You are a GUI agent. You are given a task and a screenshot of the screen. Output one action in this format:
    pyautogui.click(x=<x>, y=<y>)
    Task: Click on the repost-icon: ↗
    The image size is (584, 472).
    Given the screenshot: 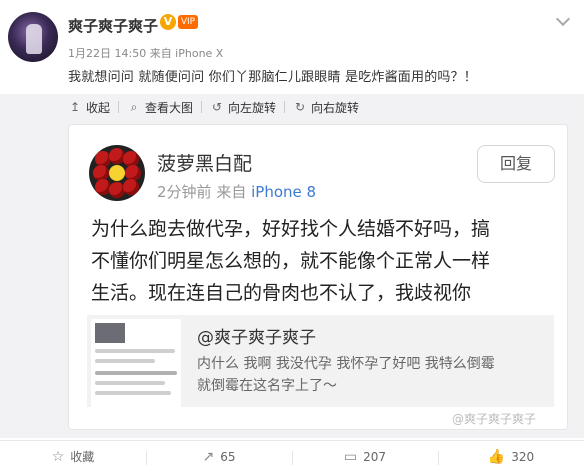 What is the action you would take?
    pyautogui.click(x=208, y=456)
    